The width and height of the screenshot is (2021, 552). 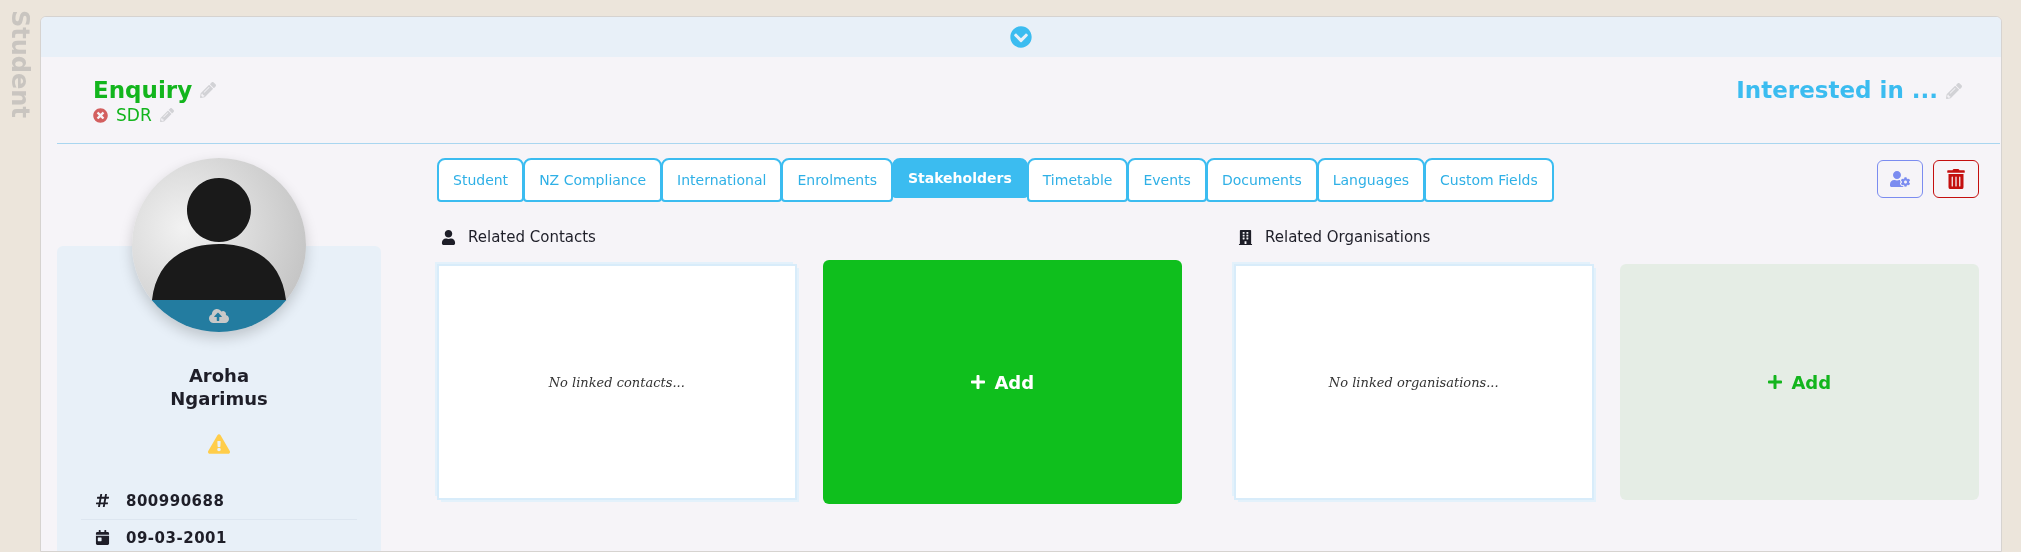 What do you see at coordinates (175, 500) in the screenshot?
I see `detail-text: 800990688` at bounding box center [175, 500].